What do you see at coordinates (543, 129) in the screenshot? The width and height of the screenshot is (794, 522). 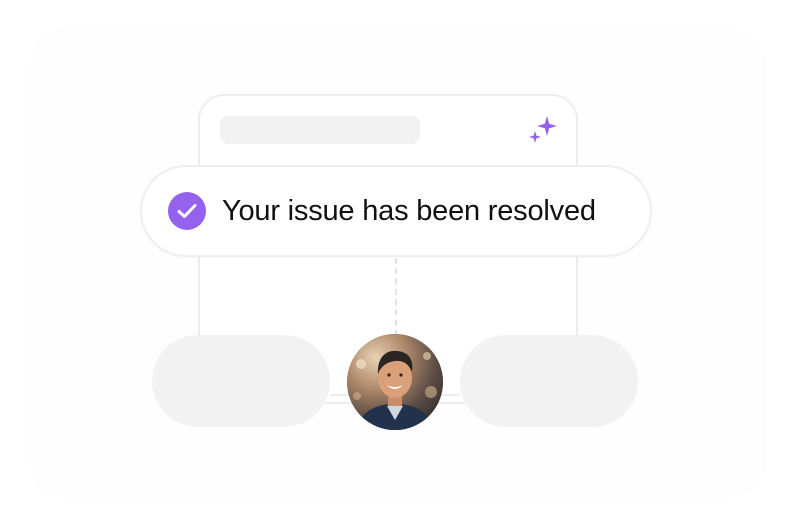 I see `sparkles-icon` at bounding box center [543, 129].